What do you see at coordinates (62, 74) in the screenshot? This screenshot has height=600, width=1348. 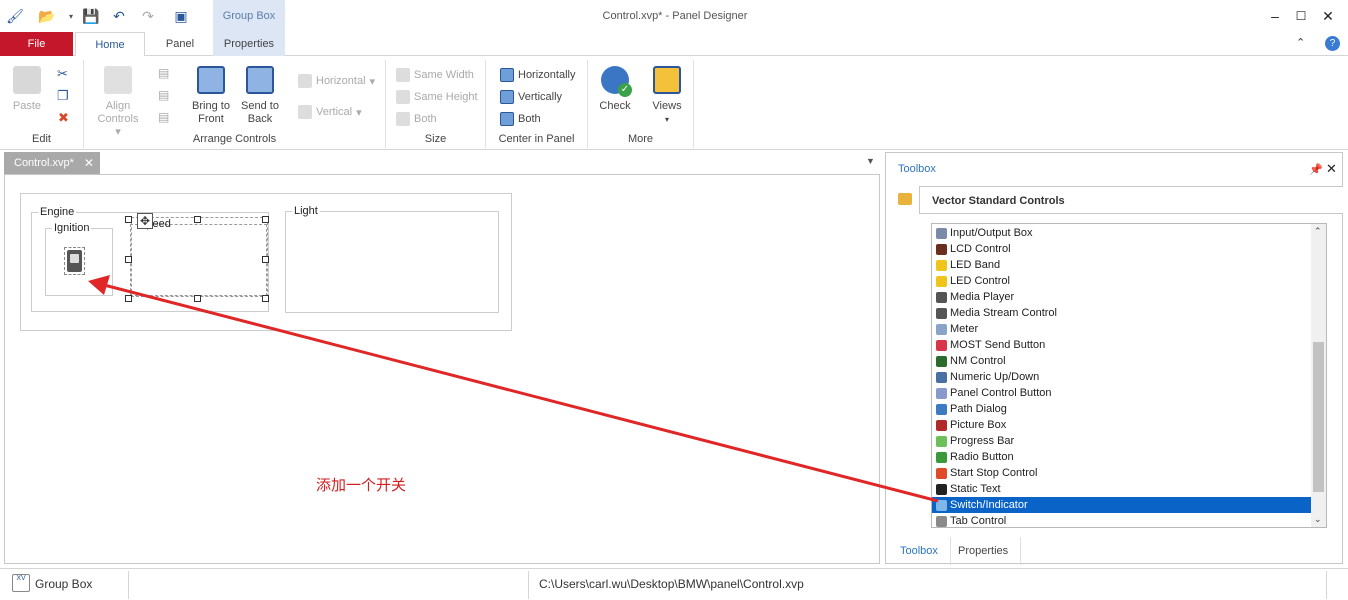 I see `cut-icon: ✂` at bounding box center [62, 74].